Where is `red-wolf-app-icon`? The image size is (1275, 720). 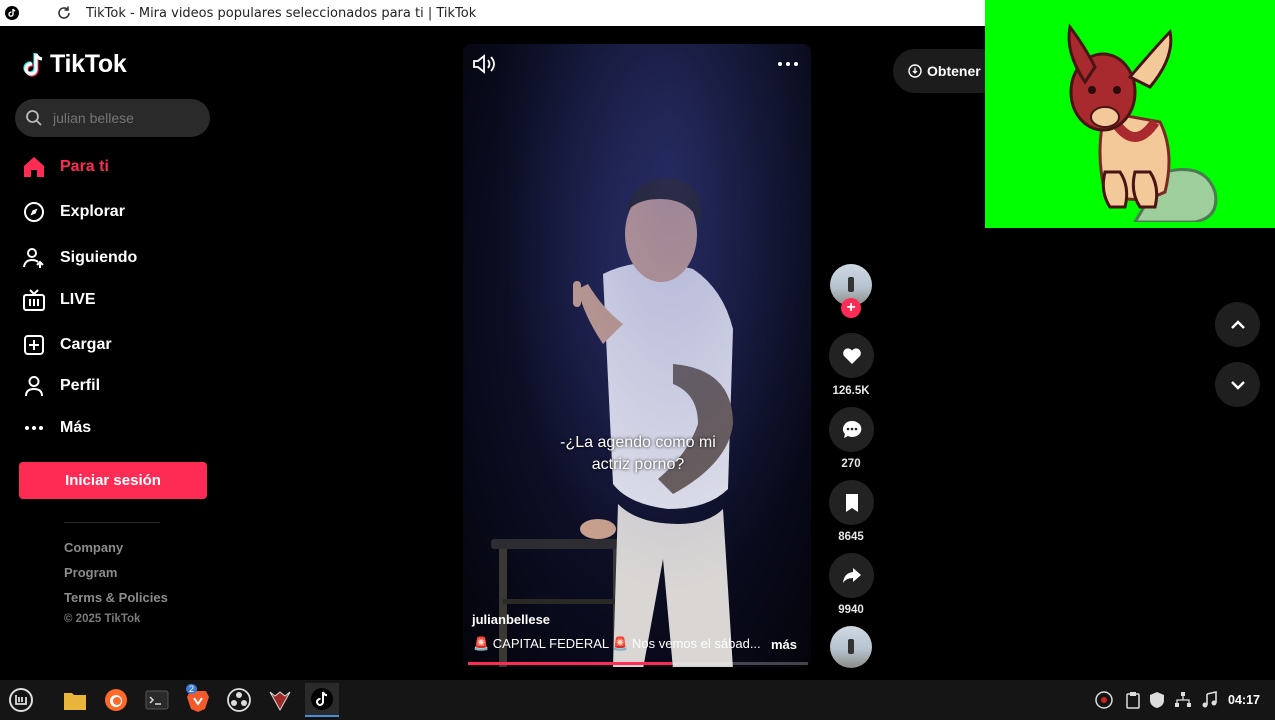
red-wolf-app-icon is located at coordinates (280, 701).